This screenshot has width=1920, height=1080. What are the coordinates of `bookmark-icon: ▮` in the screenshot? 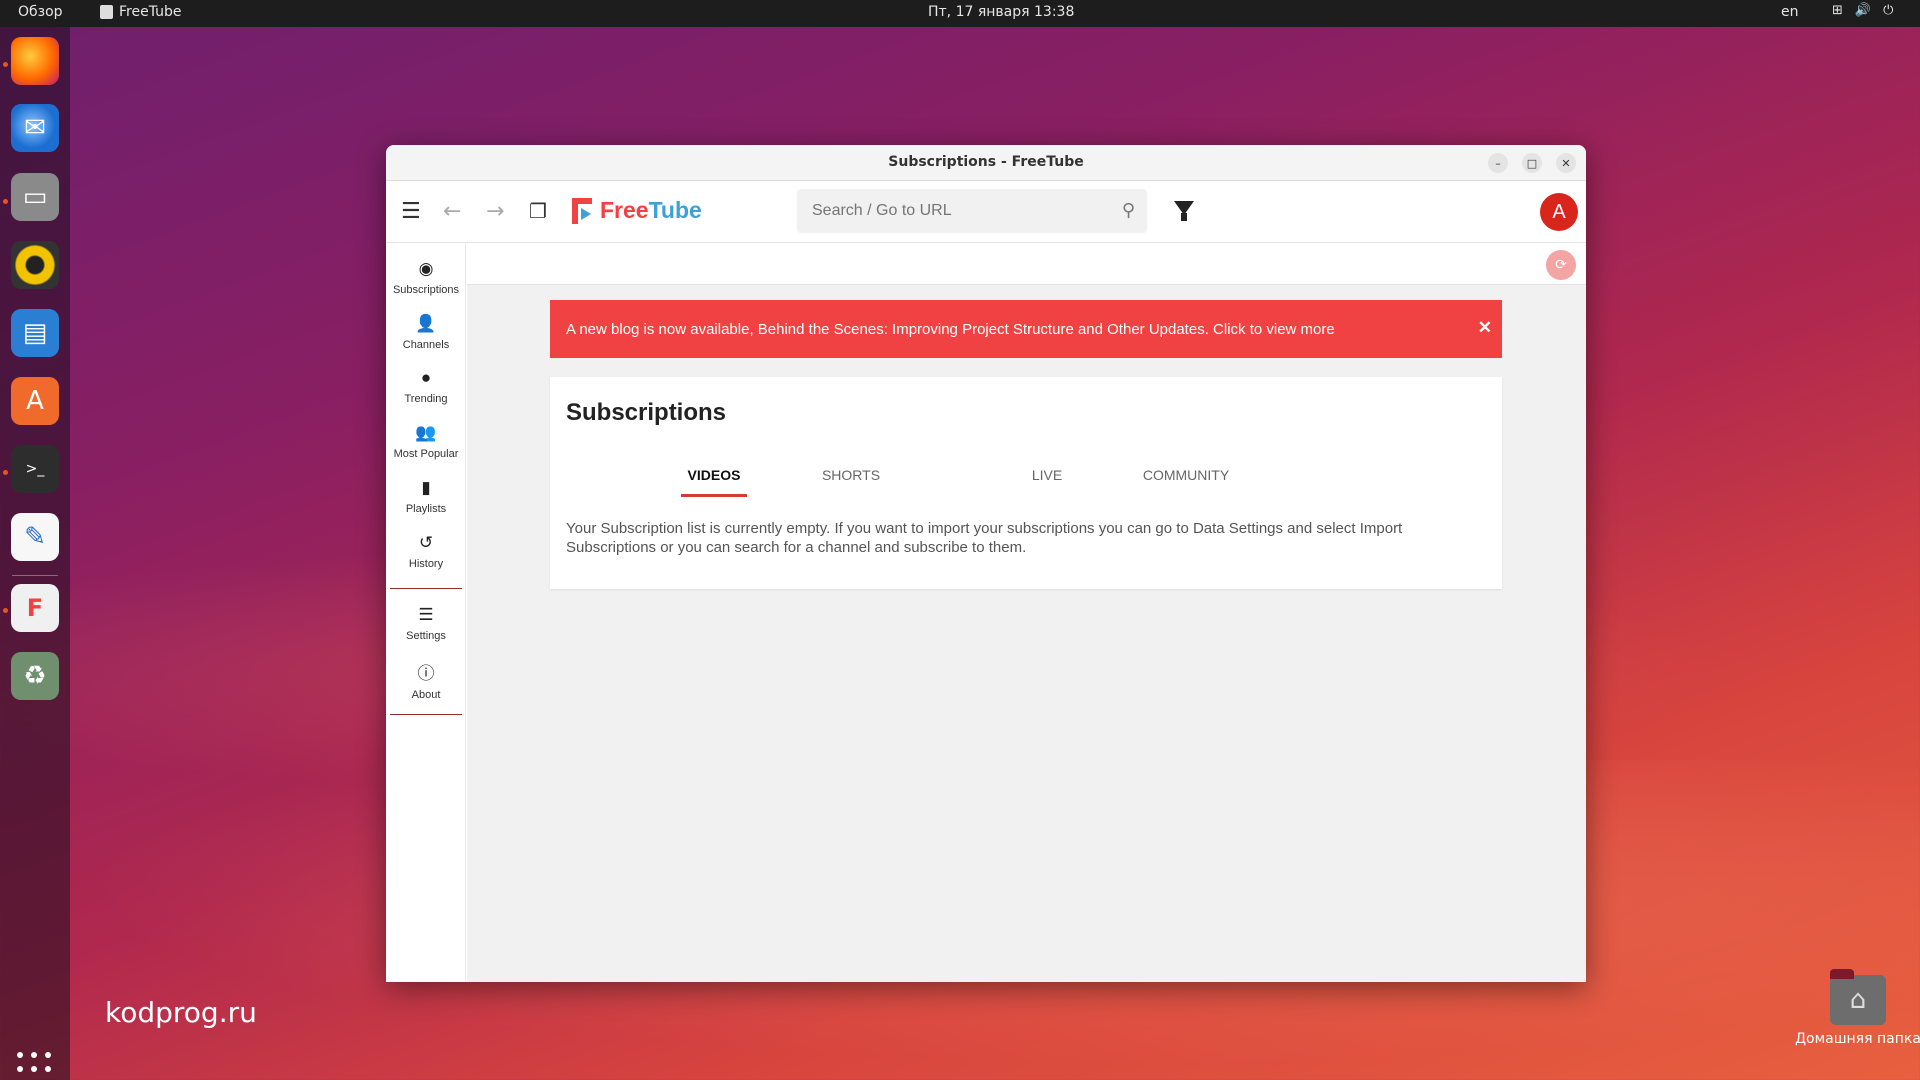 It's located at (426, 487).